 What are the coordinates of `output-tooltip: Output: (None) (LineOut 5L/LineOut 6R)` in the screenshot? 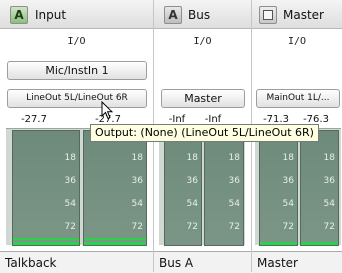 It's located at (204, 133).